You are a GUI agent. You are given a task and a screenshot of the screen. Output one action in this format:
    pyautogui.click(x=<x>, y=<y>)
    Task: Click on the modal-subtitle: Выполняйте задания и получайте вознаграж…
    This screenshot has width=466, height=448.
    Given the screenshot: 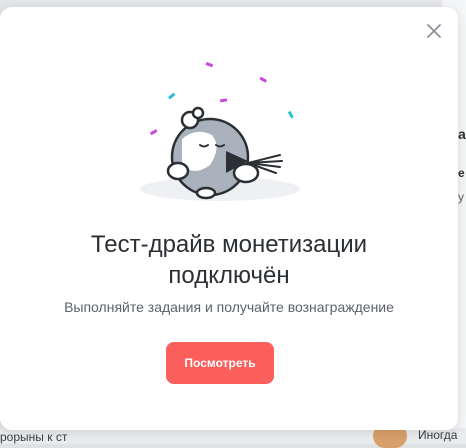 What is the action you would take?
    pyautogui.click(x=229, y=307)
    